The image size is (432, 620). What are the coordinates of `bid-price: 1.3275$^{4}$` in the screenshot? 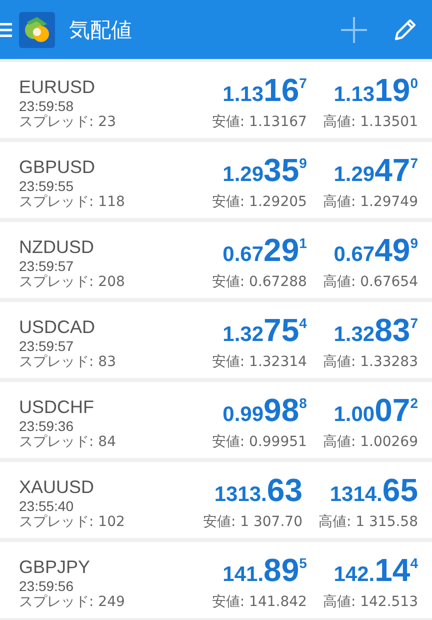 It's located at (264, 330).